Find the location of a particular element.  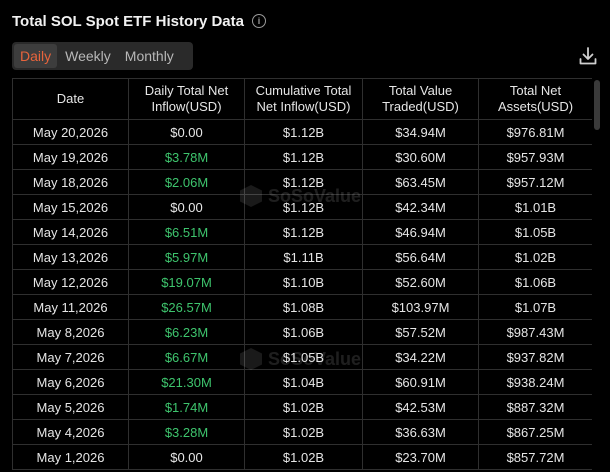

cell-value-traded: $56.64M is located at coordinates (420, 257).